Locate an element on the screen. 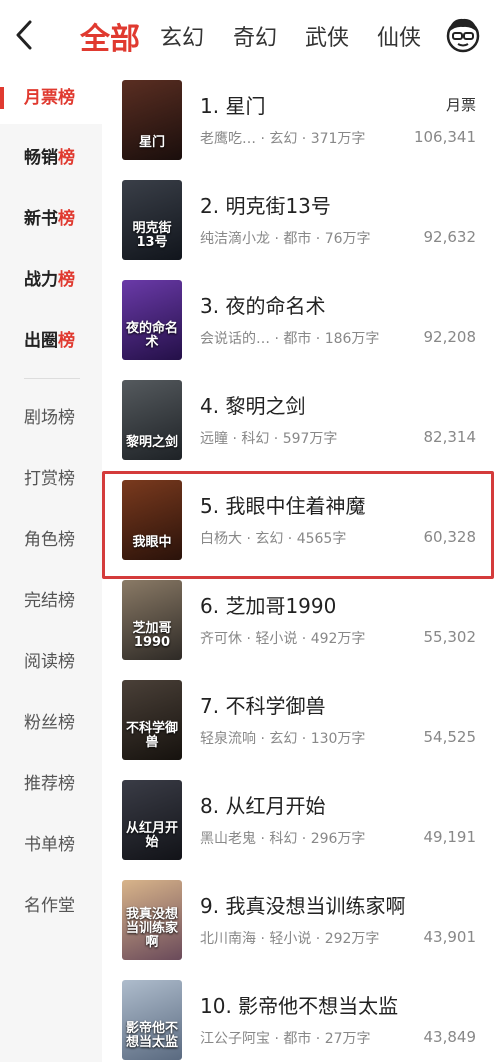 This screenshot has width=500, height=1062. book-row: 不科学御兽 7. 不科学御兽 轻泉流响 · 玄幻 · 130万字 54,525 is located at coordinates (301, 722).